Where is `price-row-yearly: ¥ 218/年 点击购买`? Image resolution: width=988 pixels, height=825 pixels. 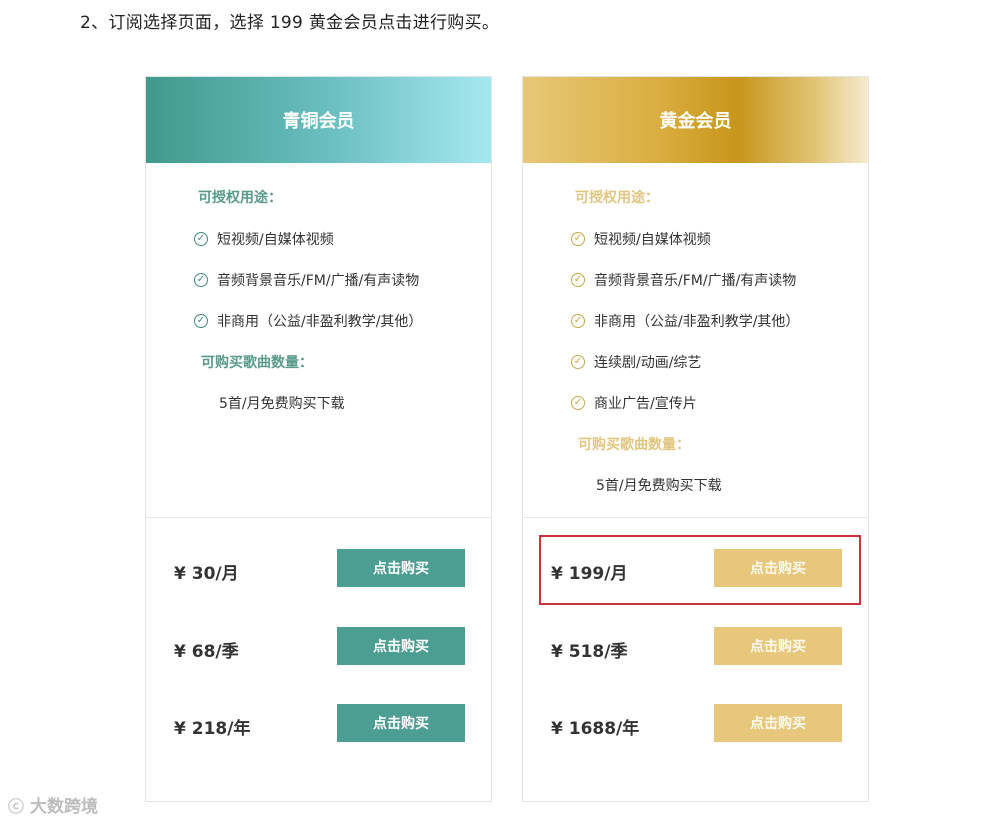
price-row-yearly: ¥ 218/年 点击购买 is located at coordinates (320, 724).